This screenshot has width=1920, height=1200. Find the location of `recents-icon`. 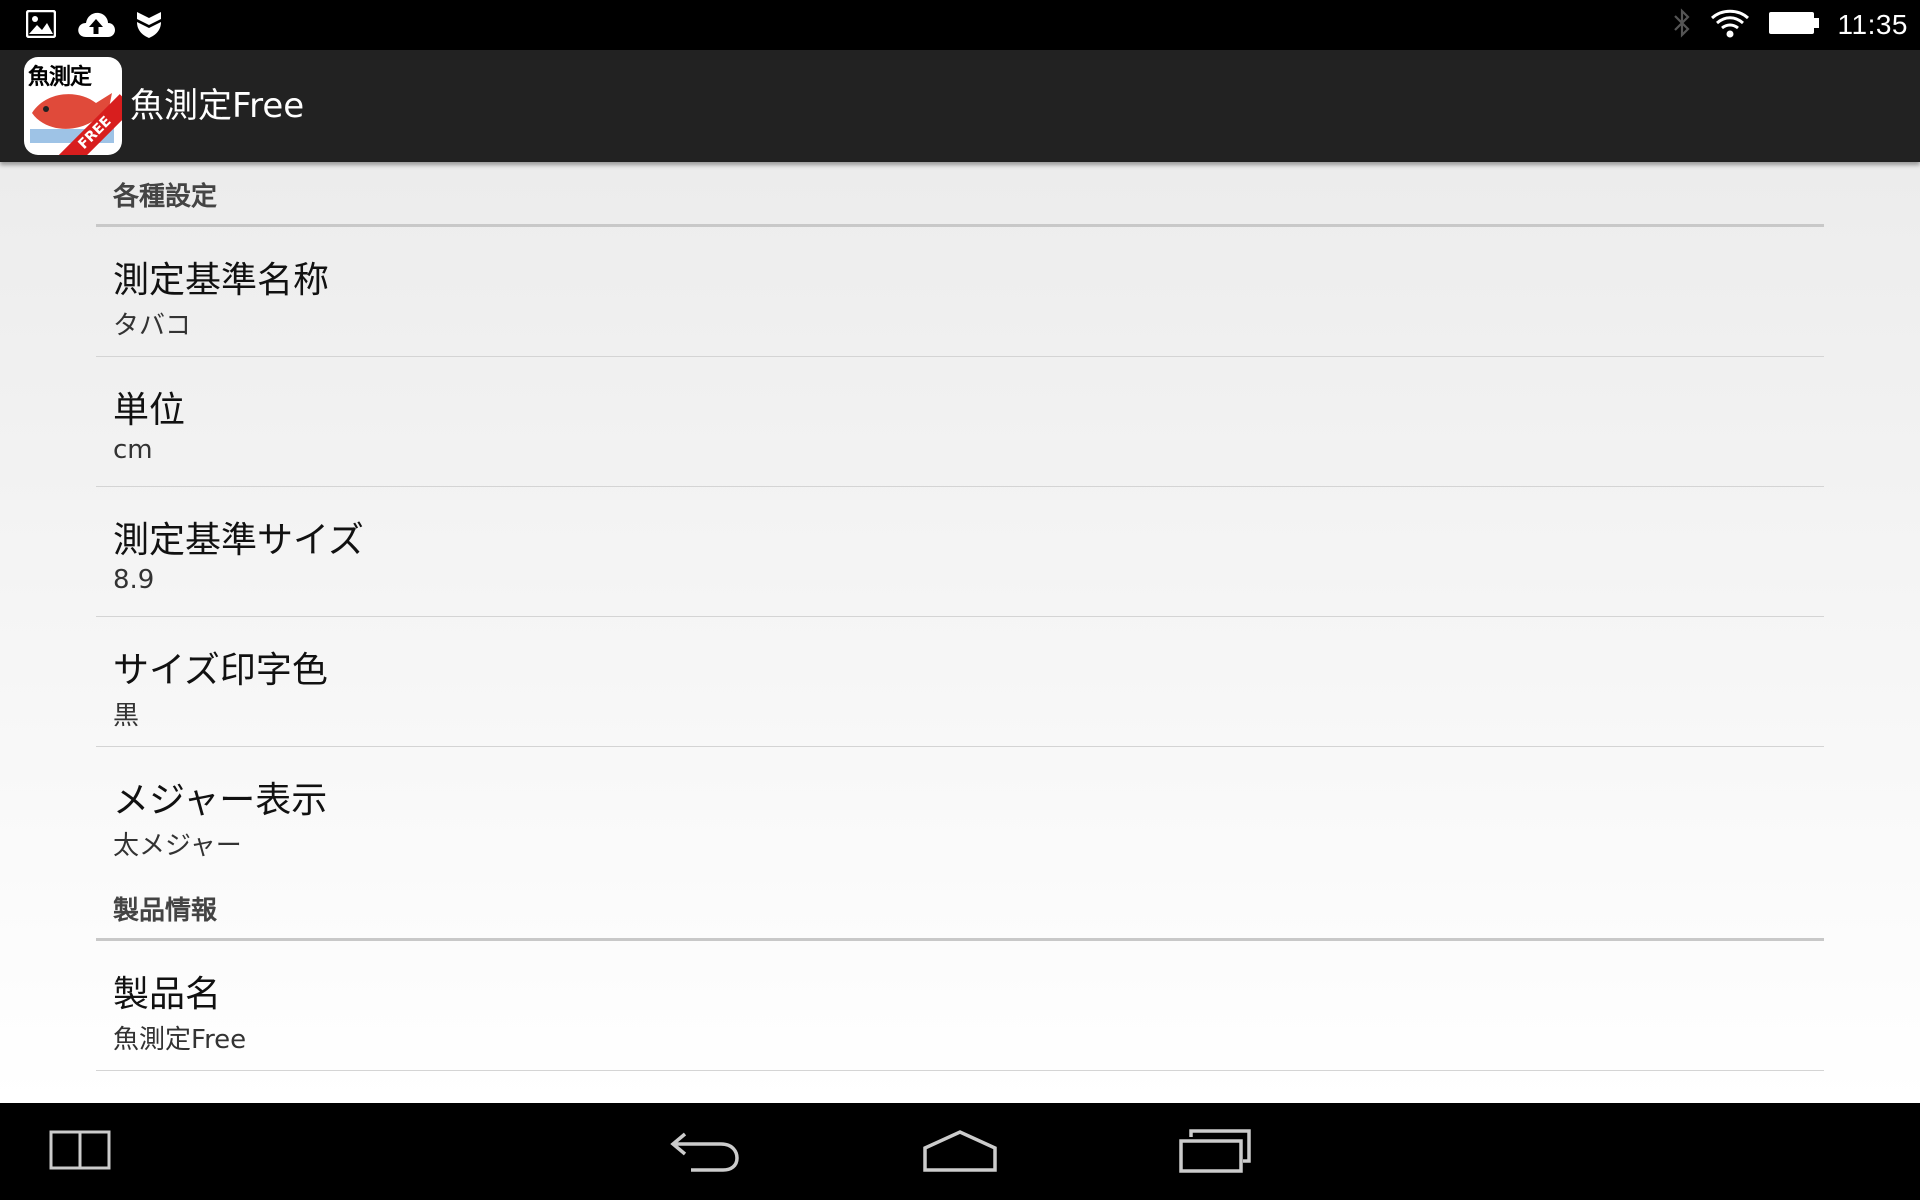

recents-icon is located at coordinates (1215, 1152).